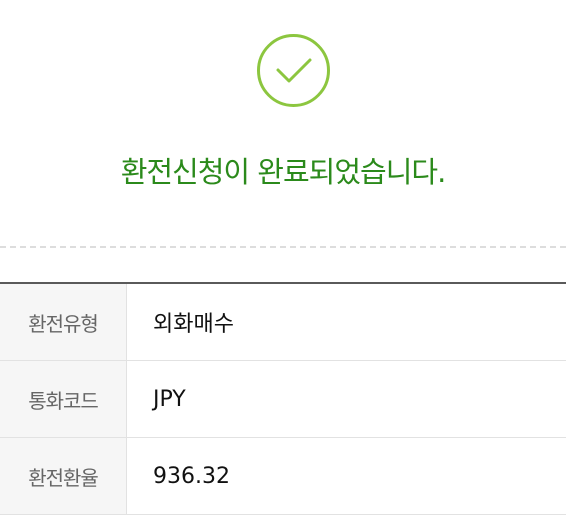 The height and width of the screenshot is (515, 566). I want to click on dashed-divider, so click(283, 247).